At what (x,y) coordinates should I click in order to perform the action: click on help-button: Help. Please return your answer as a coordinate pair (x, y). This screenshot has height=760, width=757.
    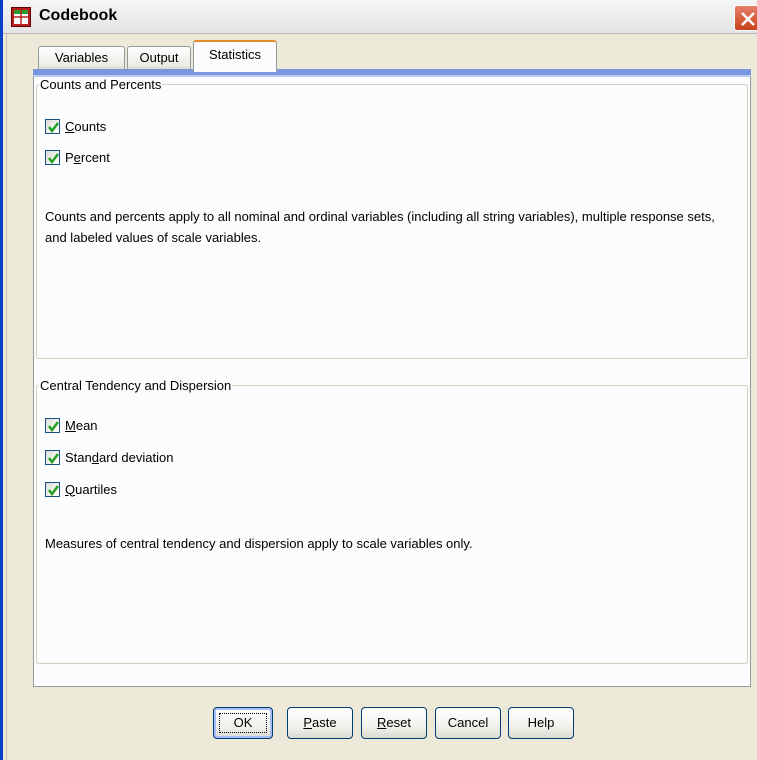
    Looking at the image, I should click on (541, 723).